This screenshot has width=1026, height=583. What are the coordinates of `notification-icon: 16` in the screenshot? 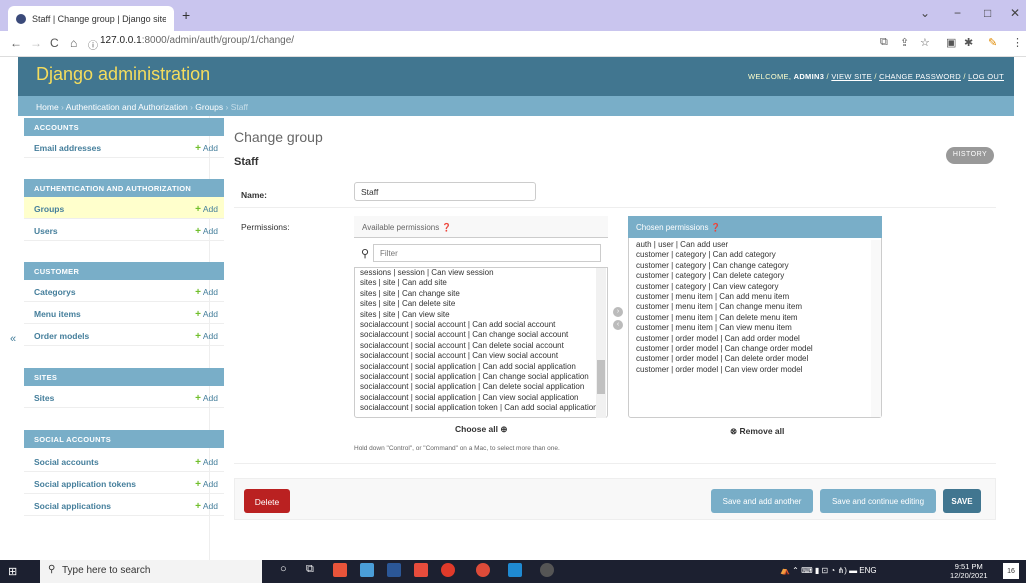 It's located at (1011, 571).